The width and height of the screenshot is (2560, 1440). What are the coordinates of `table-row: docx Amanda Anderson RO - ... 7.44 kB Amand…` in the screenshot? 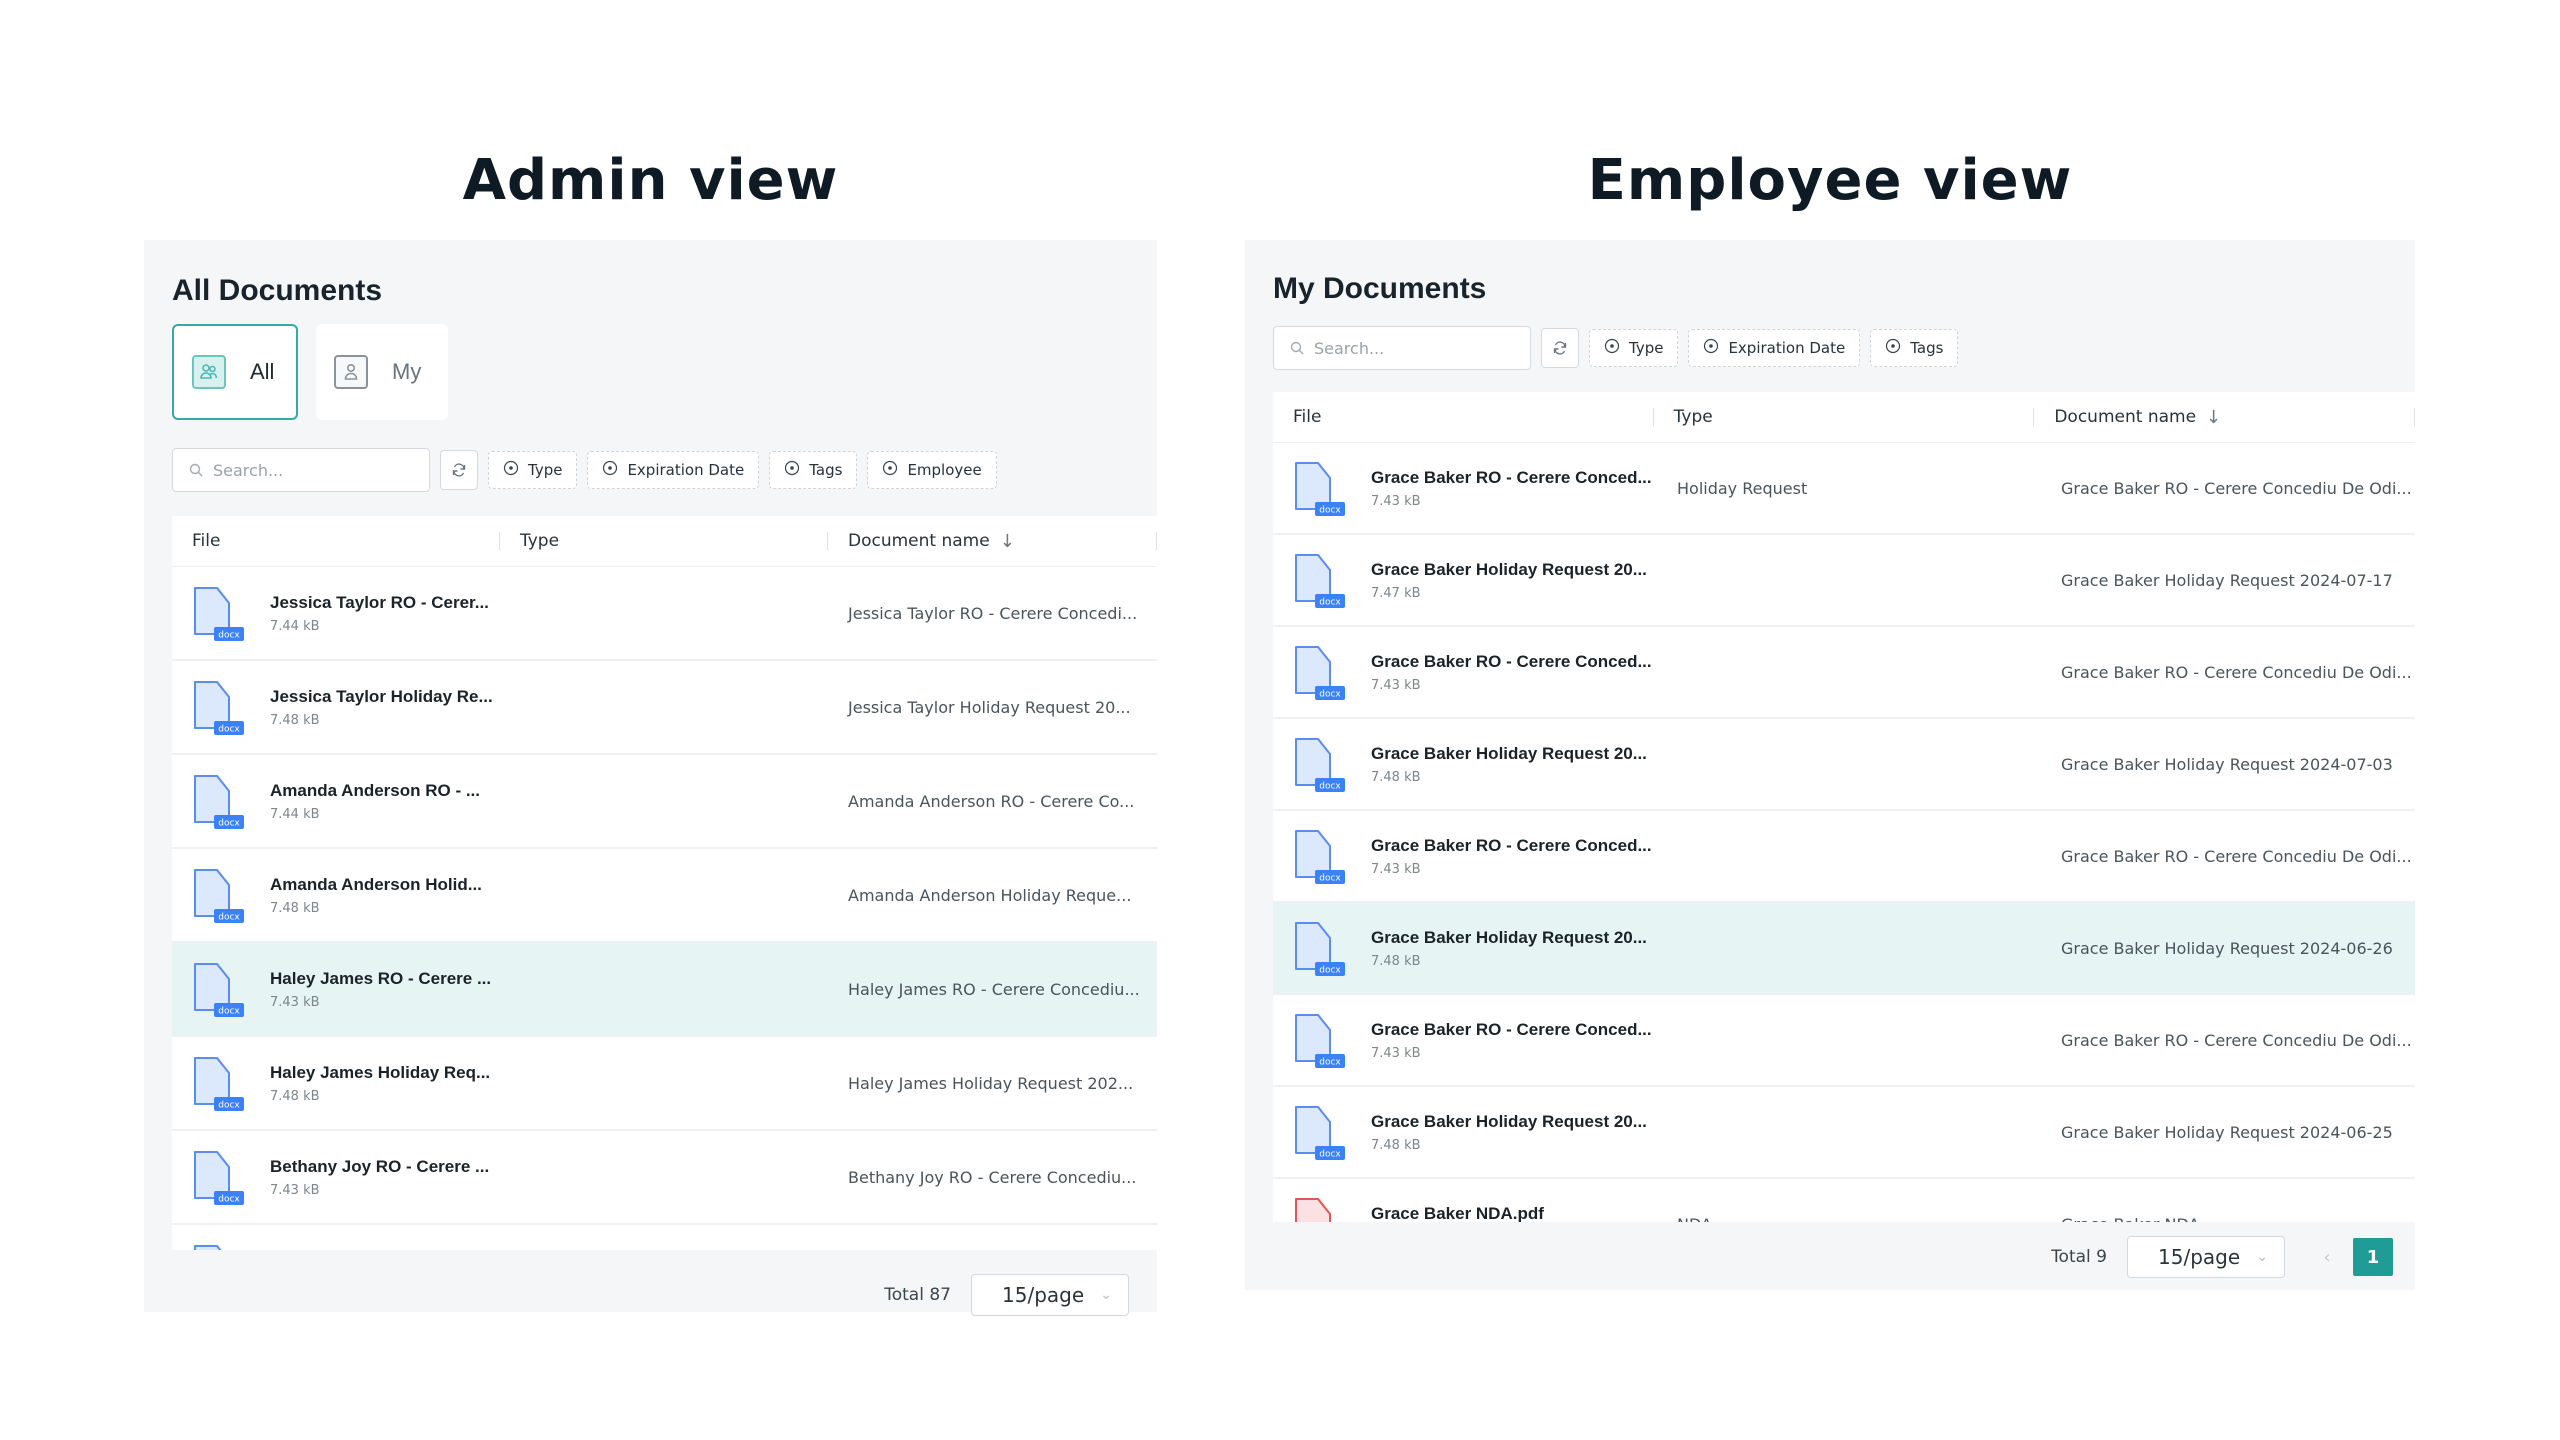 It's located at (664, 802).